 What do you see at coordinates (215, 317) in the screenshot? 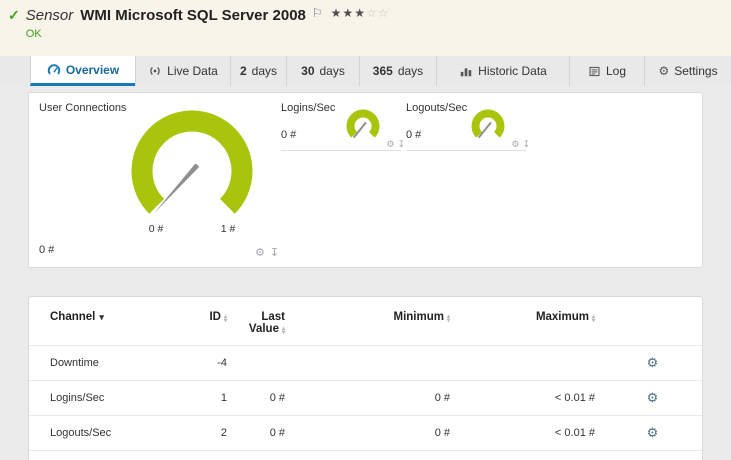
I see `column-label: ID` at bounding box center [215, 317].